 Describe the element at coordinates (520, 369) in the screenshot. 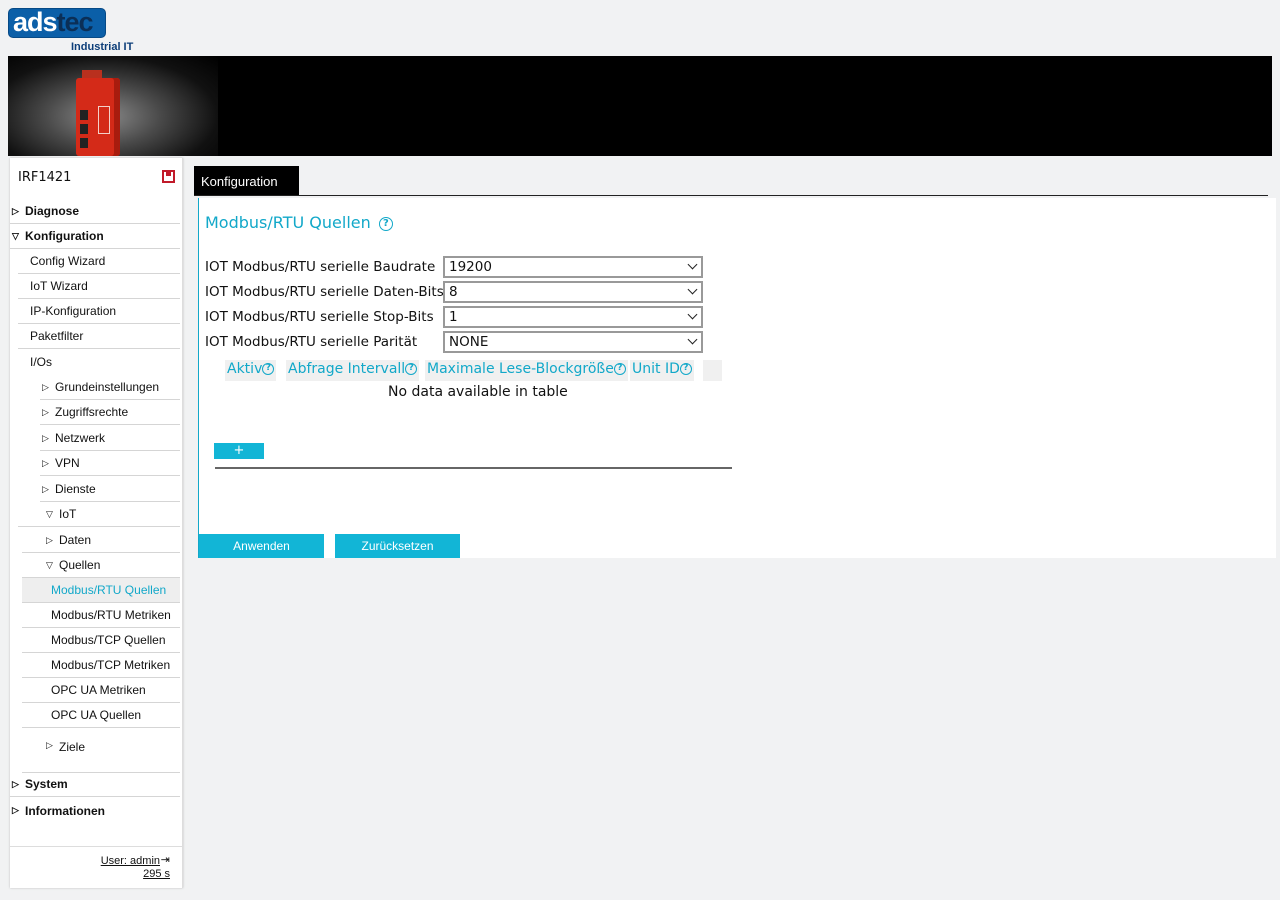

I see `column-header-label: Maximale Lese-Blockgröße` at that location.